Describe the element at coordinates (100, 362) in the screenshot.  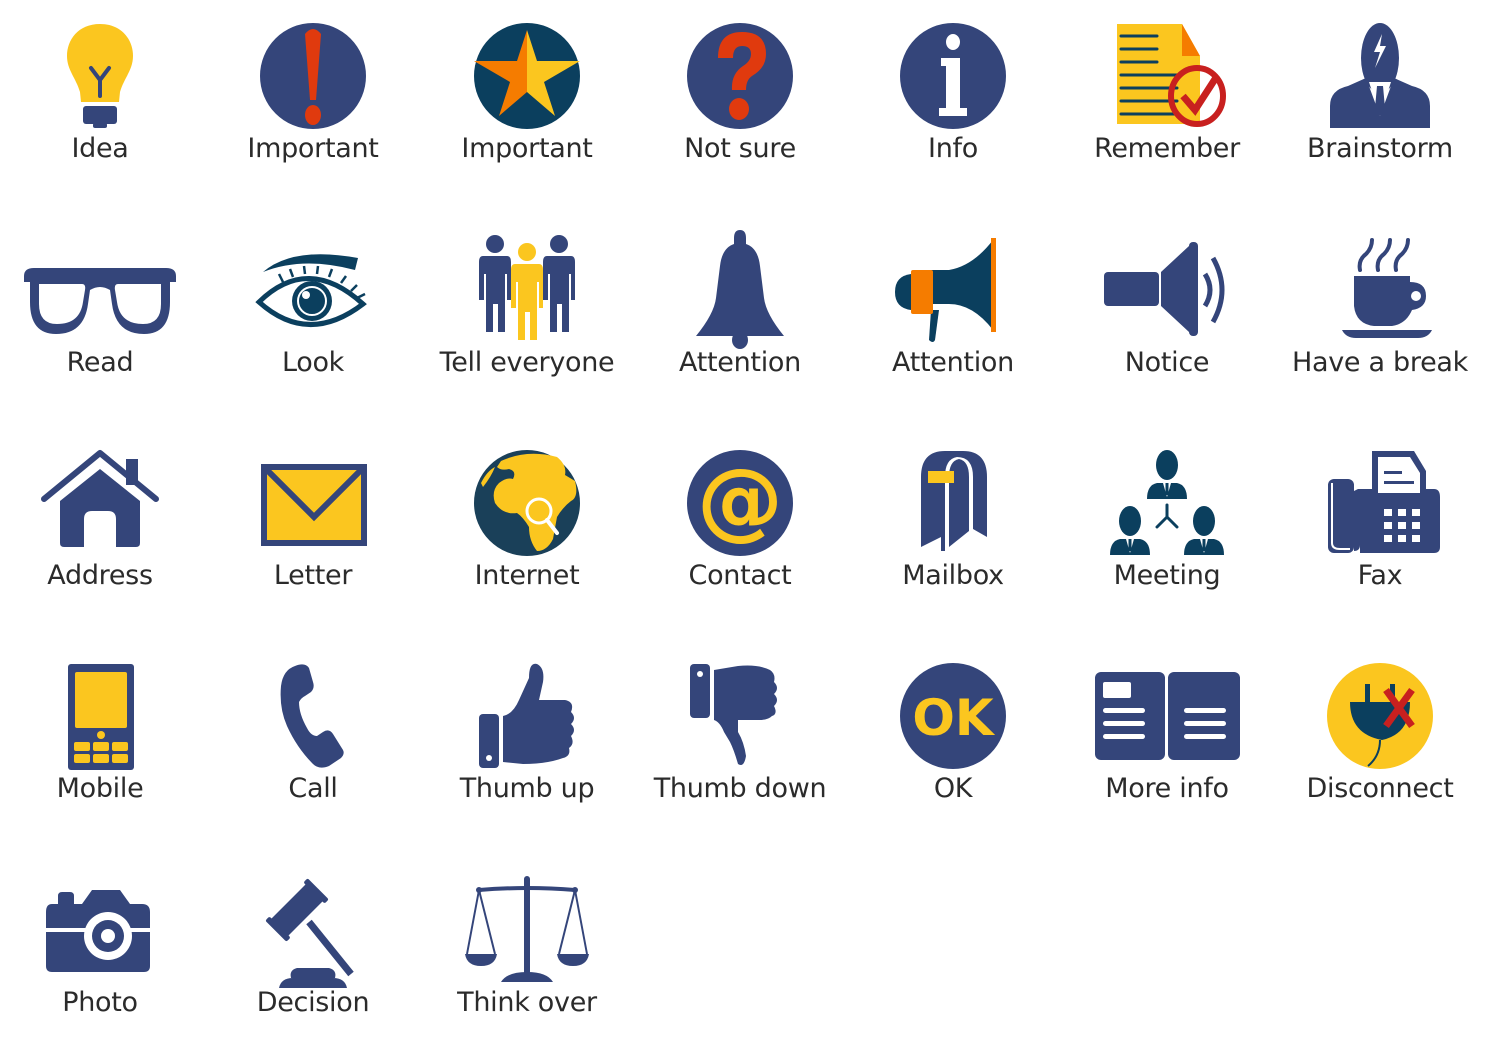
I see `icon-label: Read` at that location.